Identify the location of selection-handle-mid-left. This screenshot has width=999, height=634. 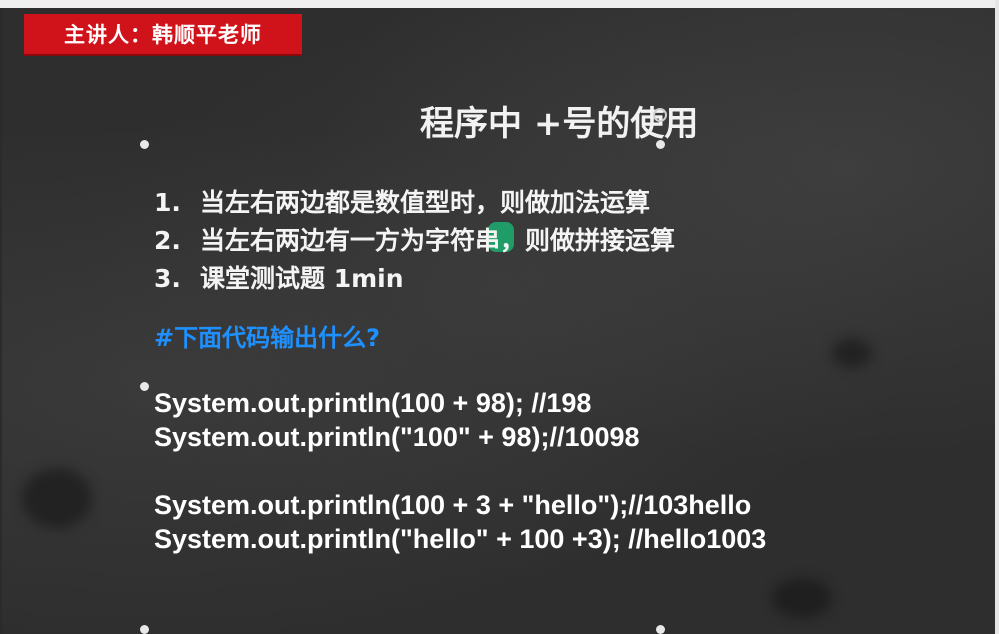
(144, 386).